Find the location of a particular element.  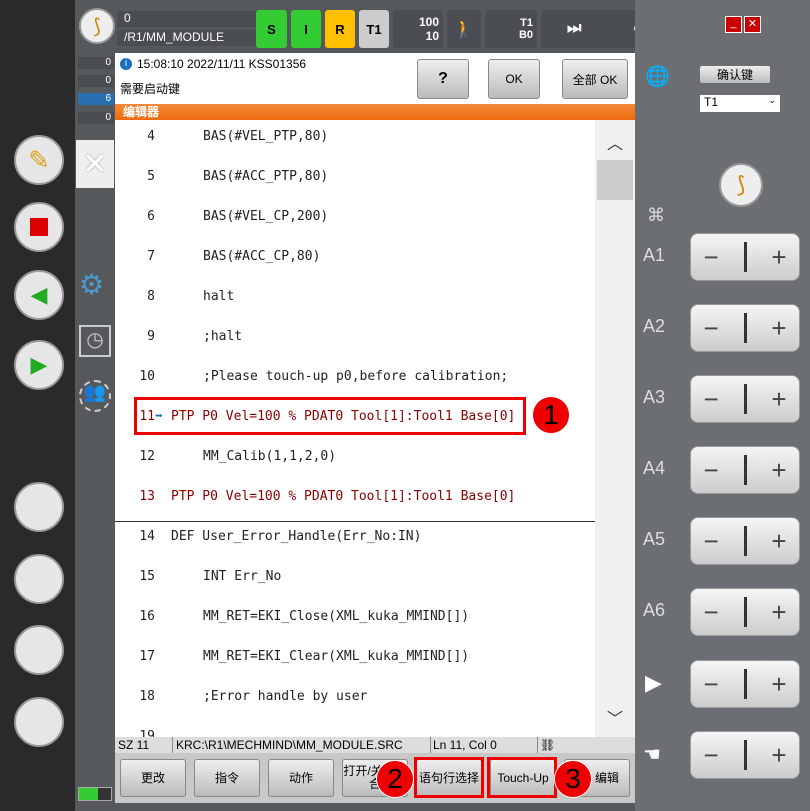

coordinate-system-icon: ⌘ is located at coordinates (656, 215).